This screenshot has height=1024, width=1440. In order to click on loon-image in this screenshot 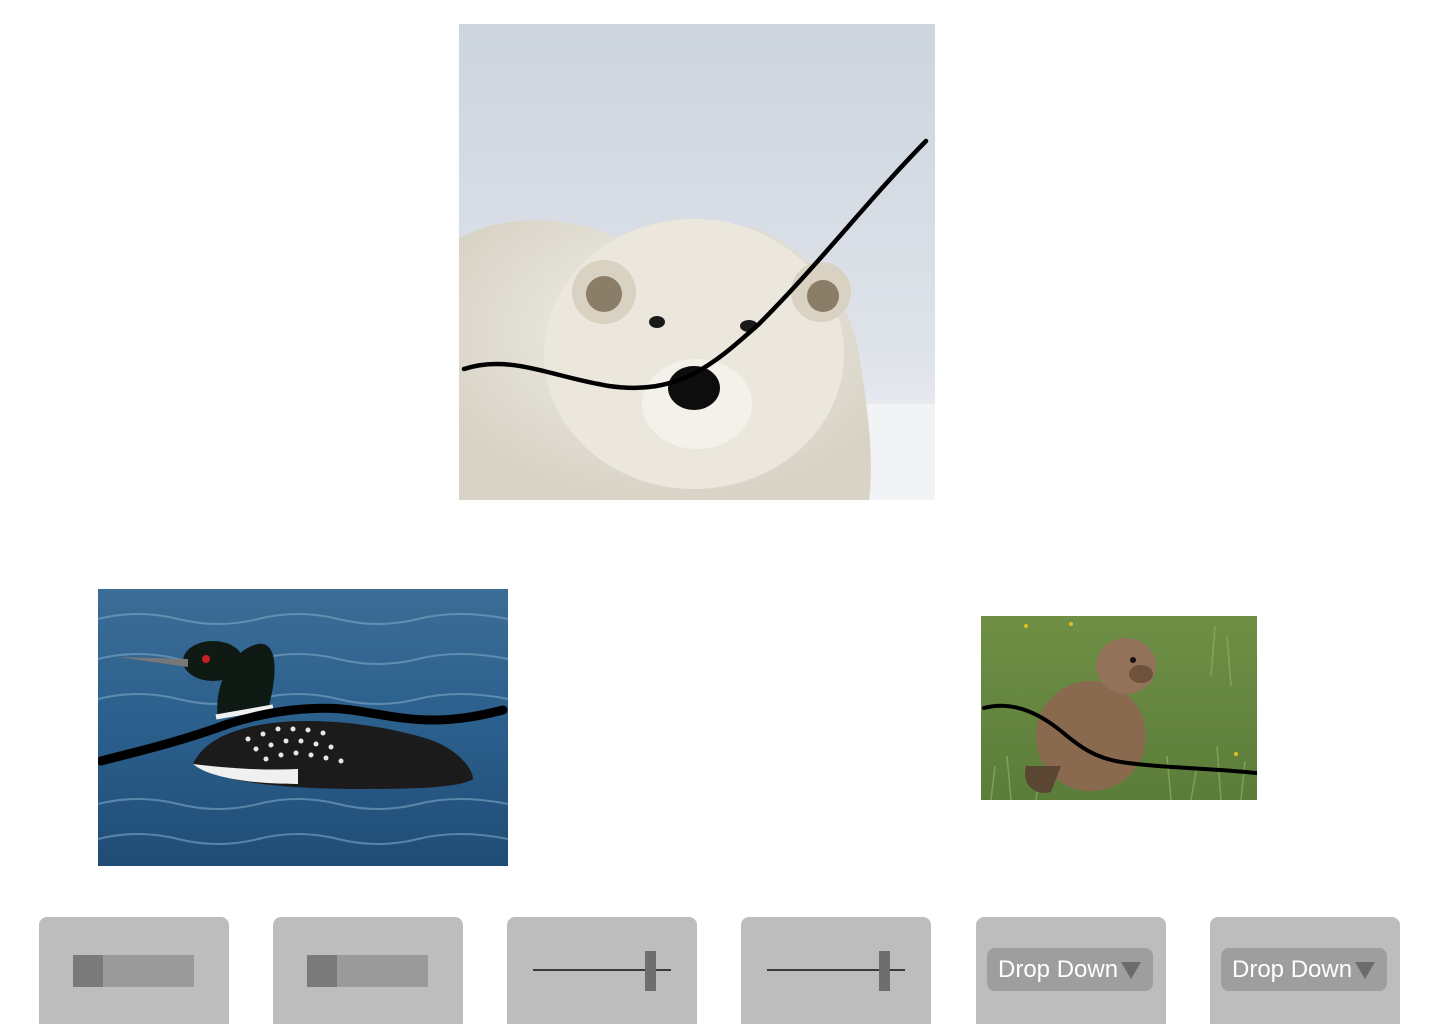, I will do `click(303, 727)`.